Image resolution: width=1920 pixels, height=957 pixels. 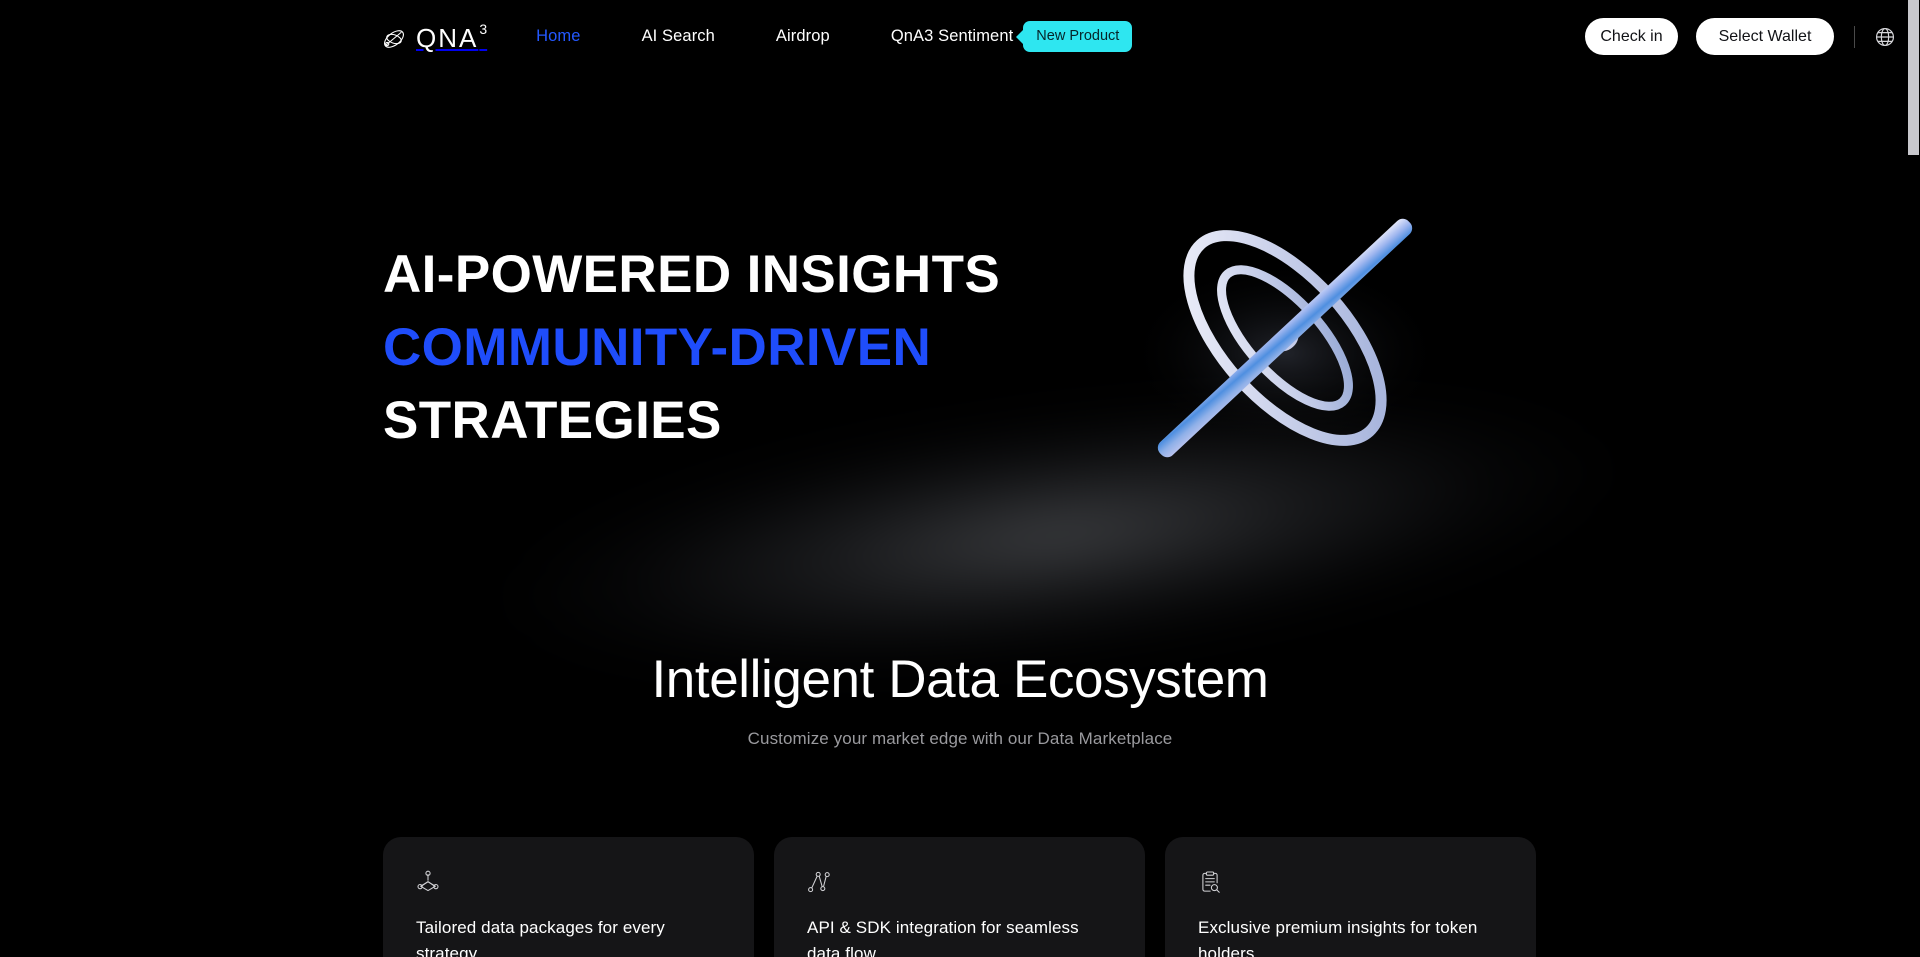 I want to click on clipboard-search-icon, so click(x=1211, y=882).